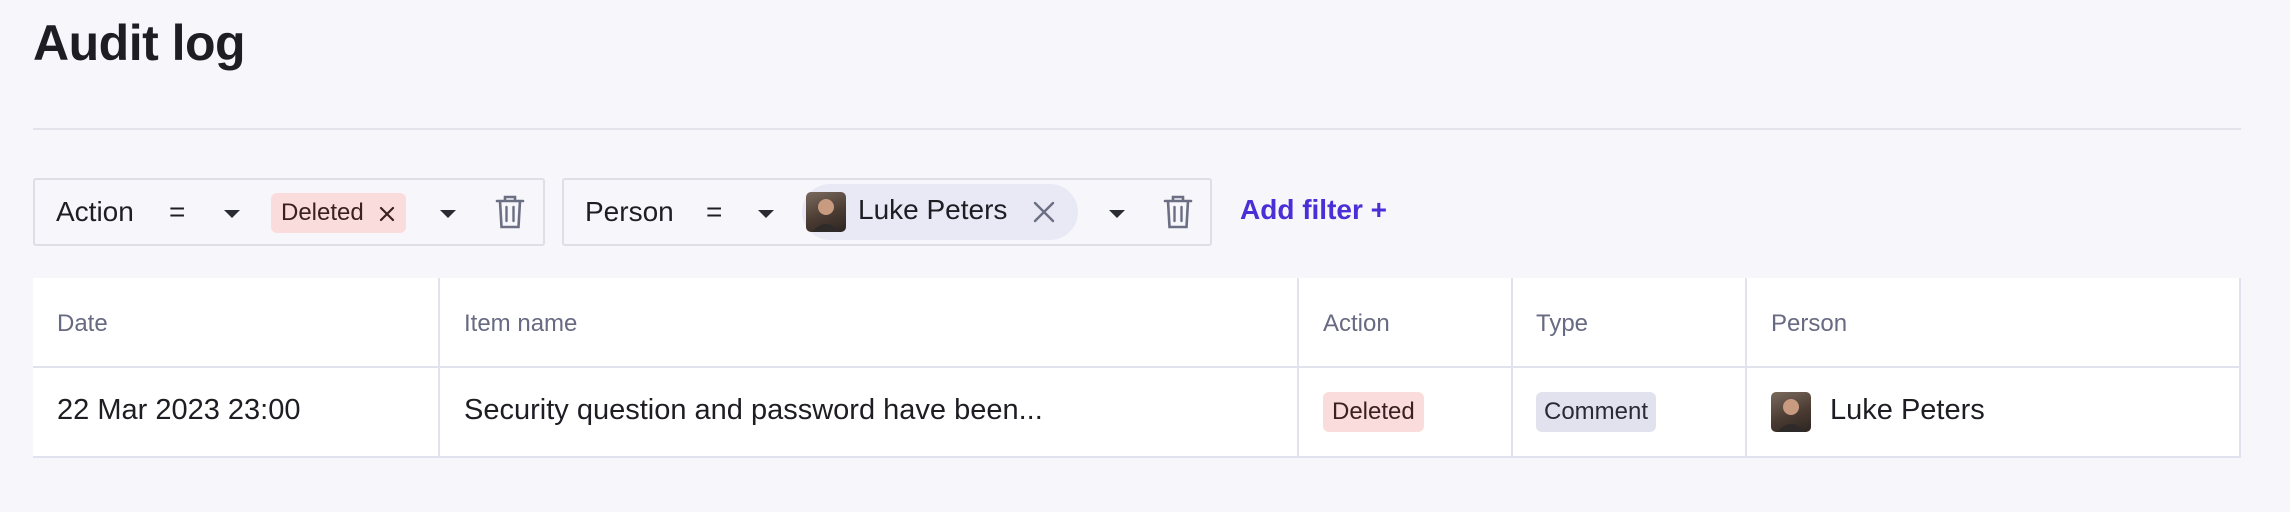 Image resolution: width=2290 pixels, height=512 pixels. Describe the element at coordinates (1562, 324) in the screenshot. I see `column-header-type: Type` at that location.